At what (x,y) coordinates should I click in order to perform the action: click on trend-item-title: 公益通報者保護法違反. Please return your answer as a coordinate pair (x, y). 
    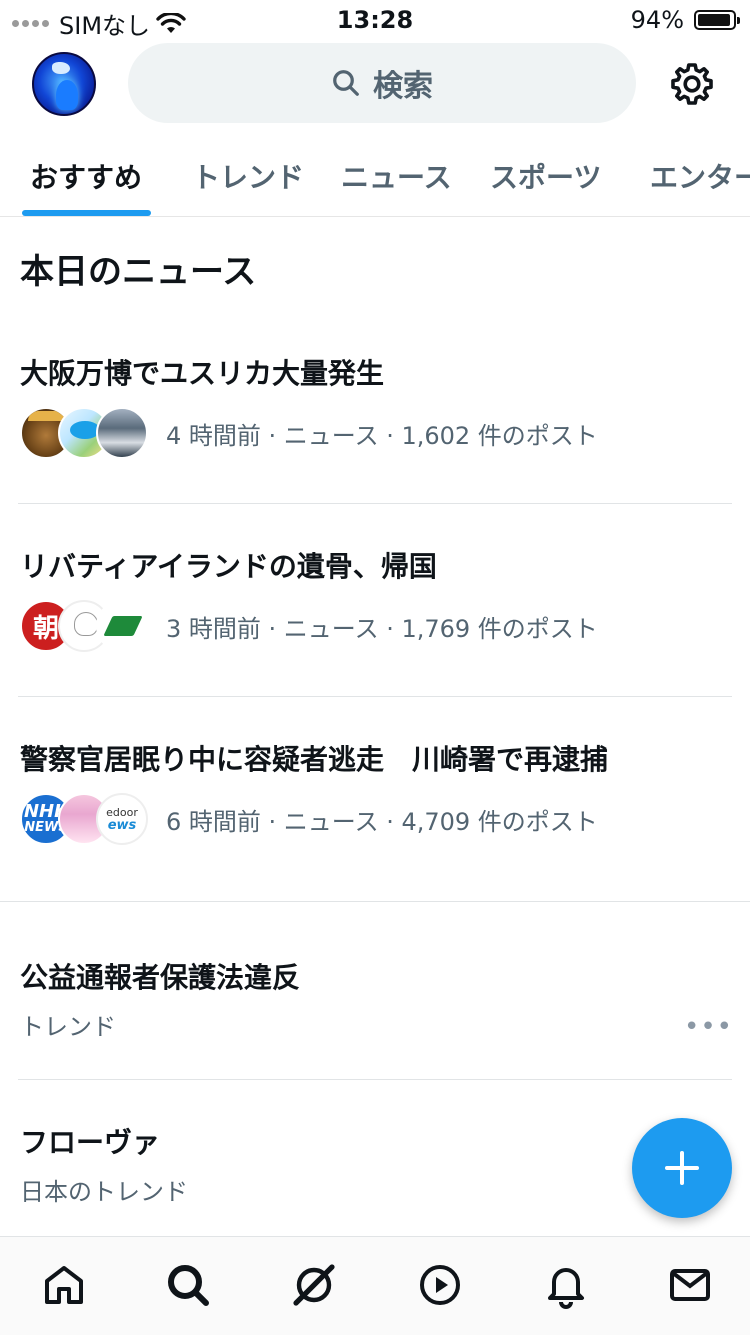
    Looking at the image, I should click on (160, 976).